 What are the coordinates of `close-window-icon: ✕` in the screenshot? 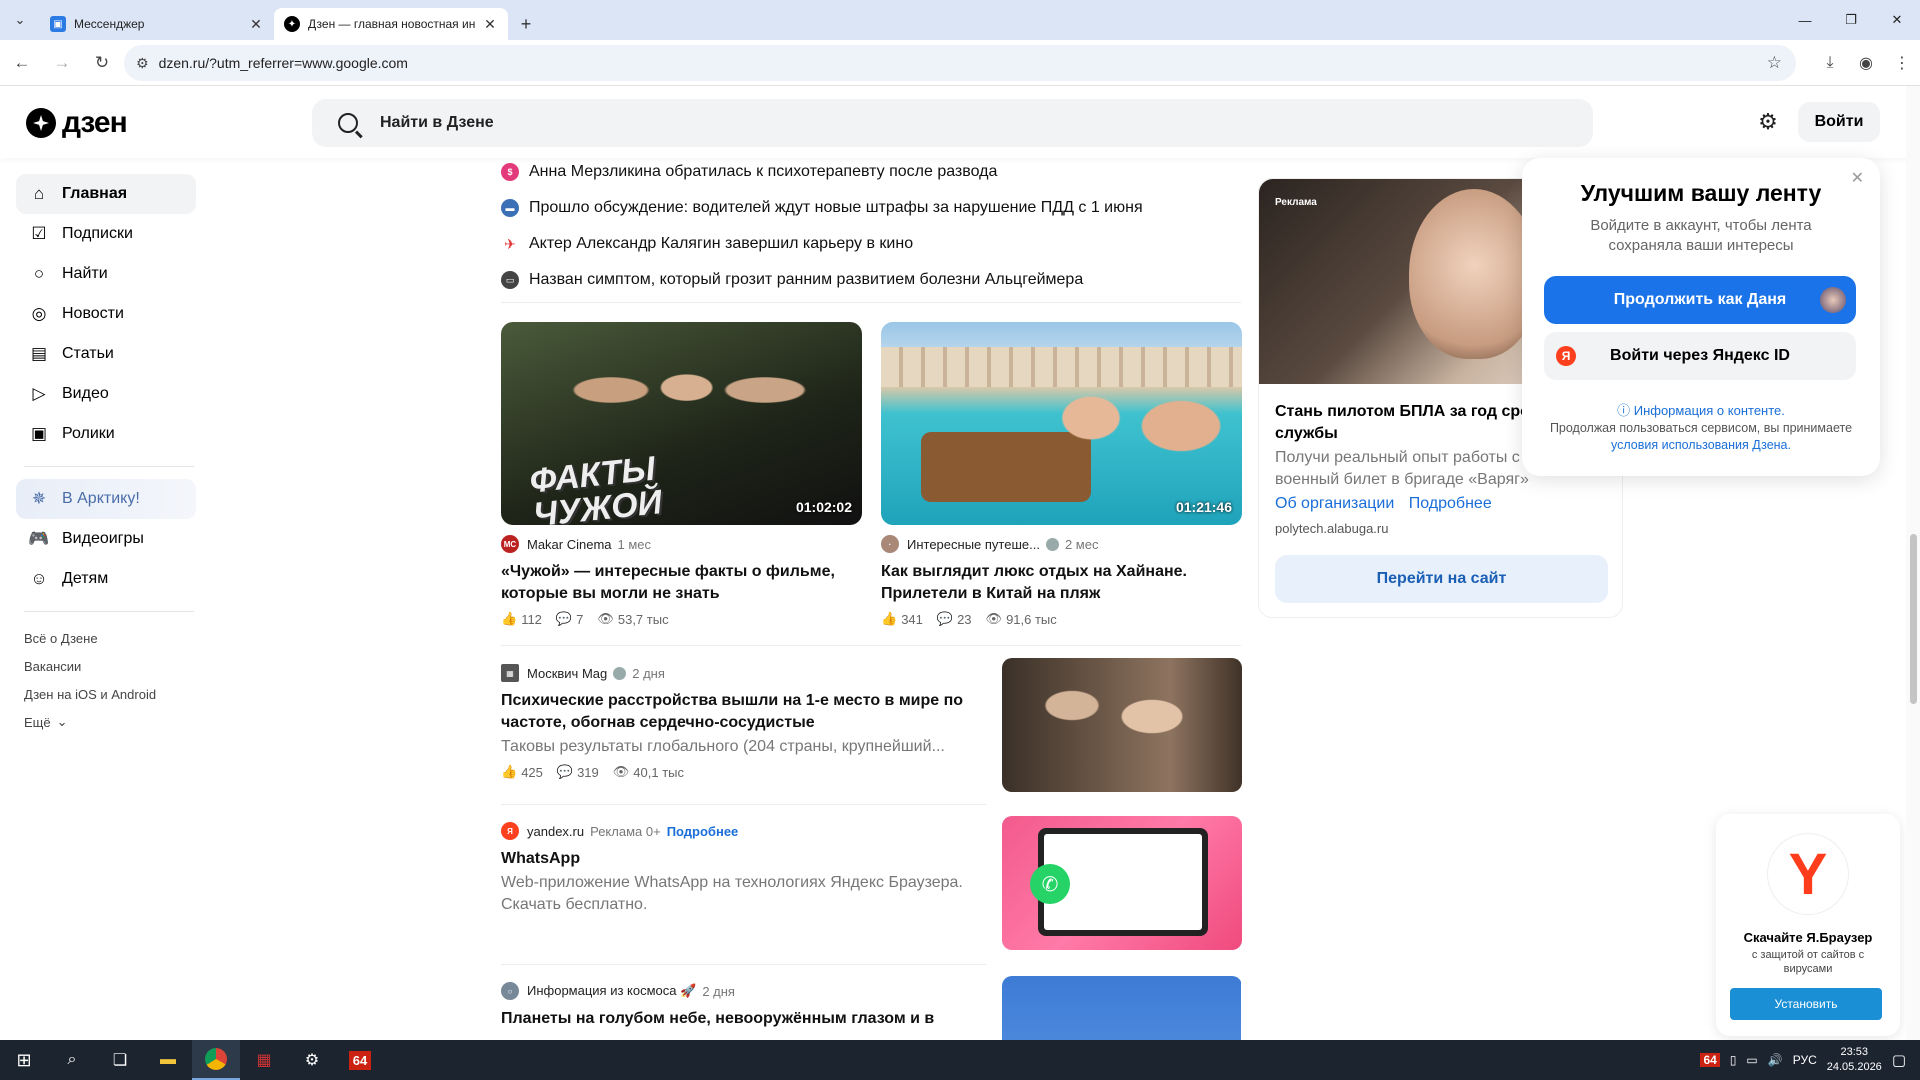 It's located at (1897, 20).